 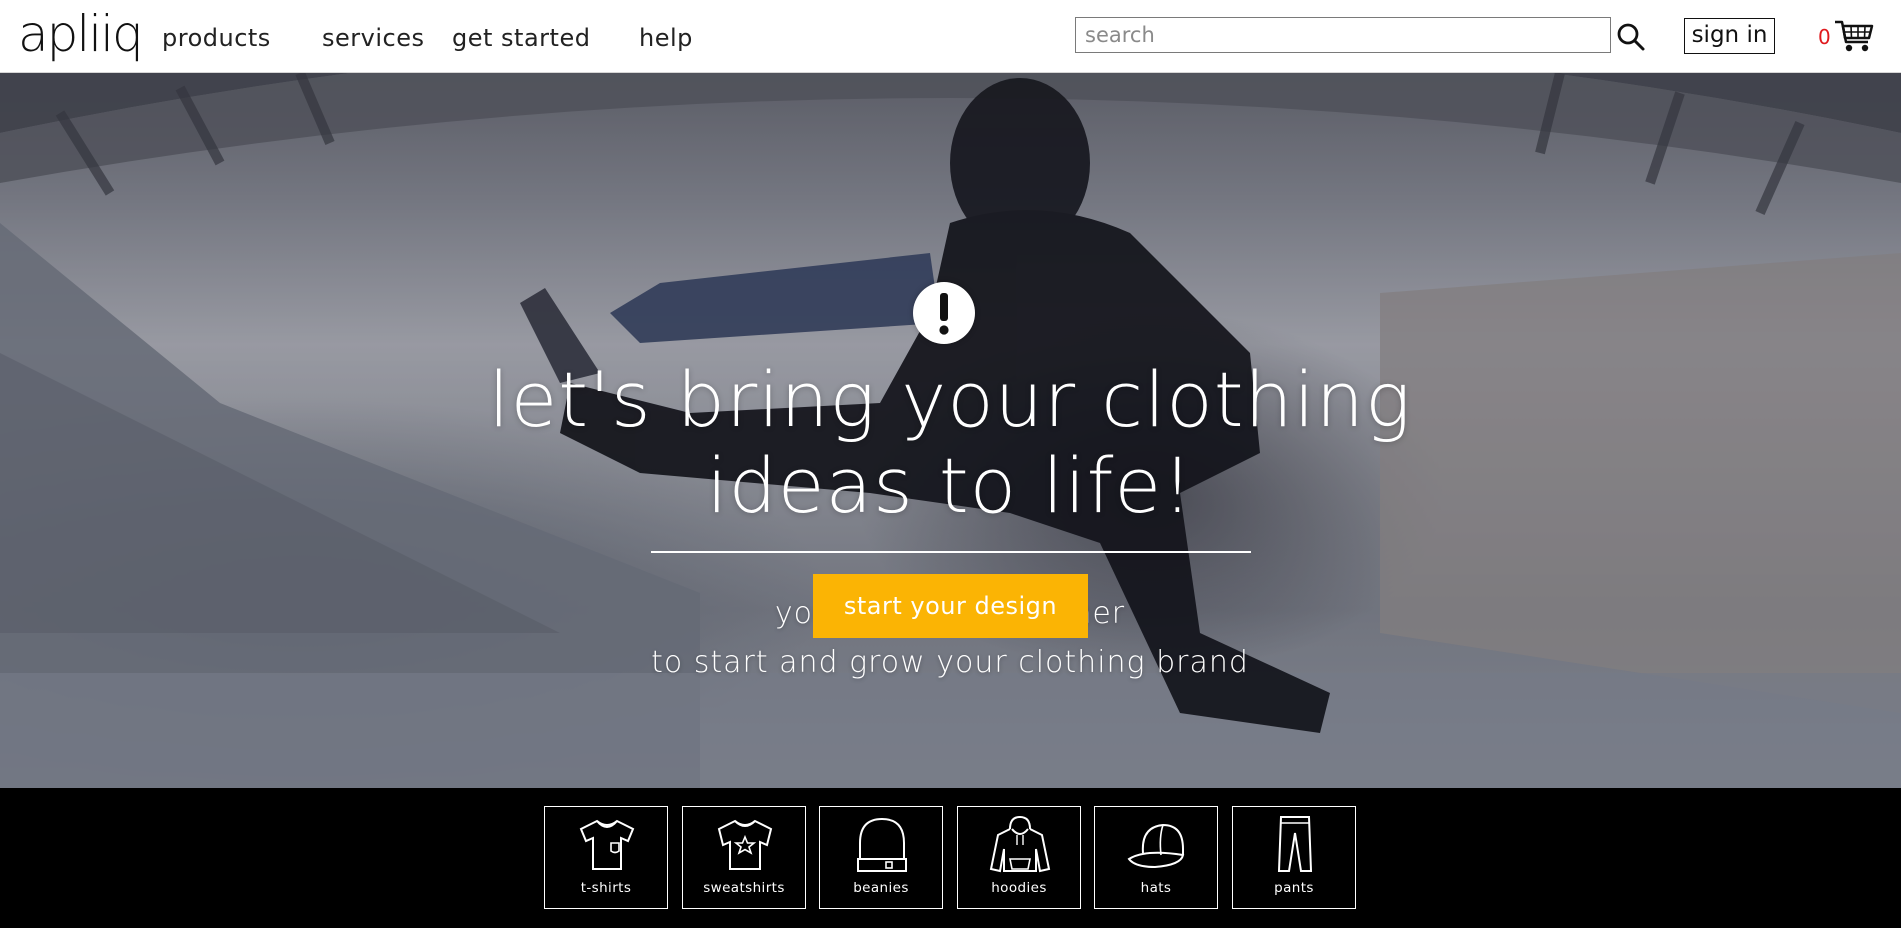 I want to click on category-sweatshirts: sweatshirts, so click(x=744, y=857).